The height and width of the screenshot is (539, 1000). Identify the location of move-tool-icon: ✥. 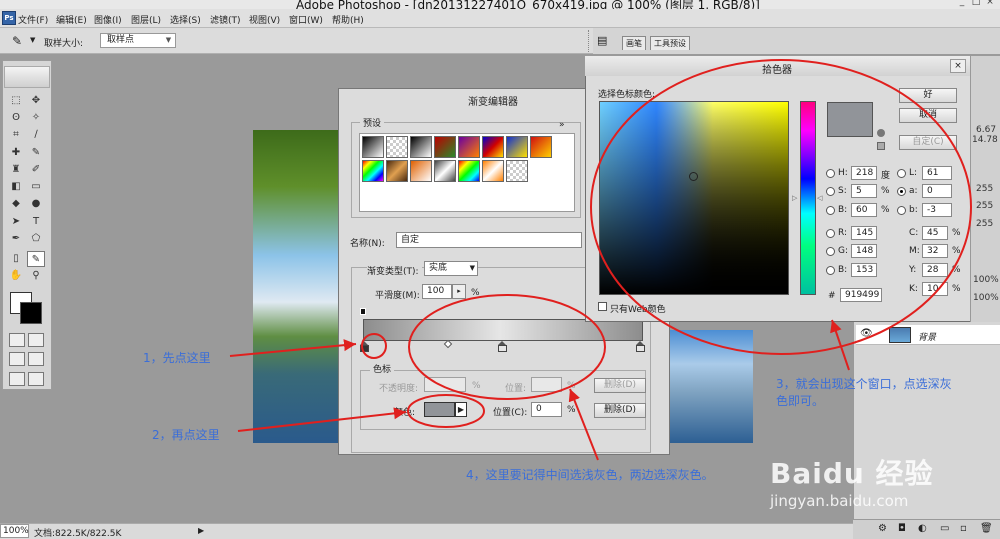
(36, 101).